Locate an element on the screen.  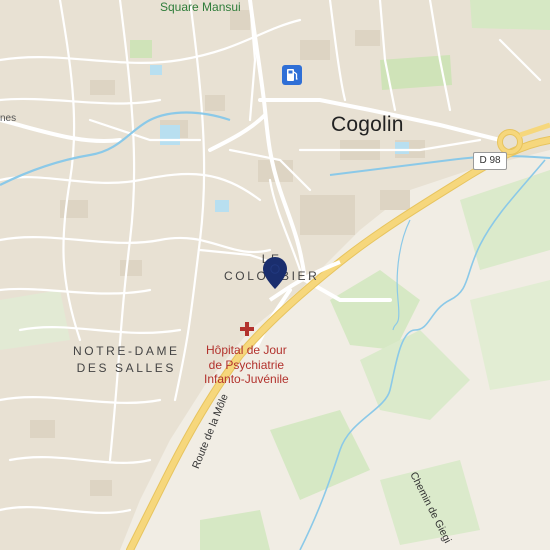
fuel-station-icon is located at coordinates (292, 75).